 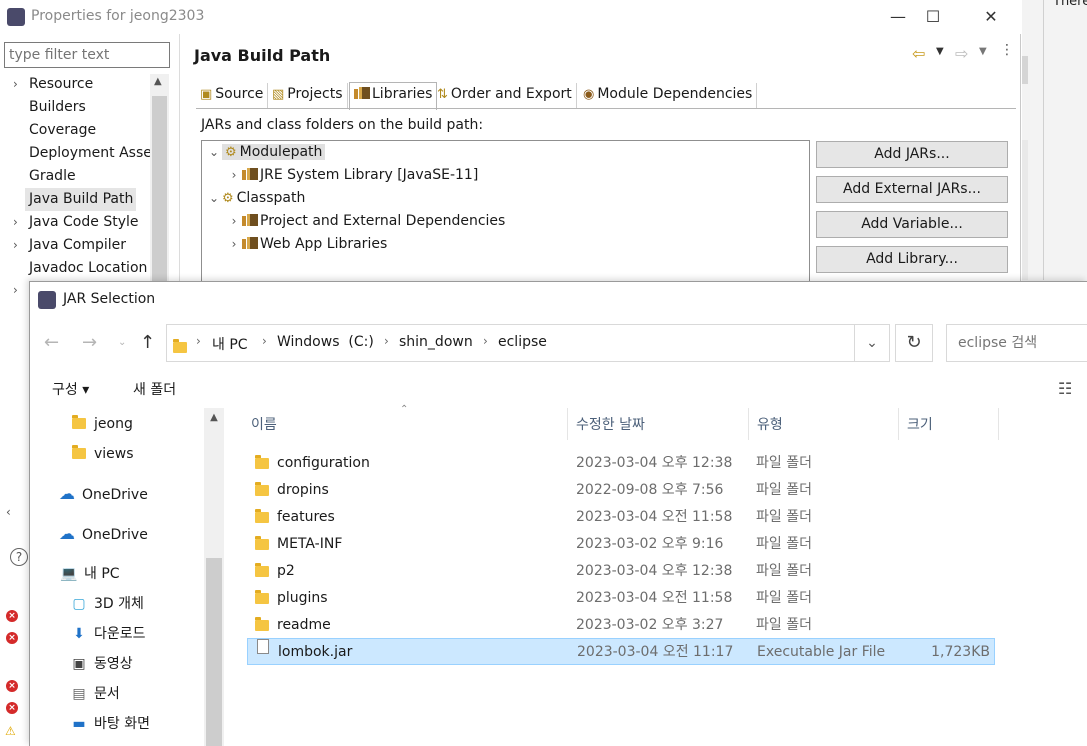 What do you see at coordinates (113, 664) in the screenshot?
I see `nav-label: 동영상` at bounding box center [113, 664].